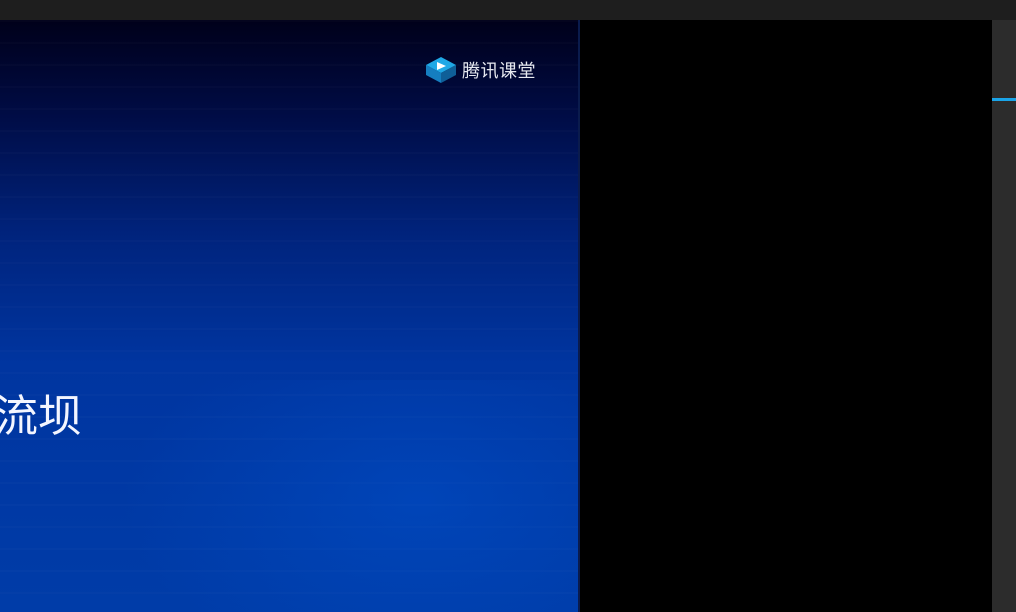 This screenshot has height=612, width=1016. I want to click on watermark-brand: 腾讯课堂, so click(480, 70).